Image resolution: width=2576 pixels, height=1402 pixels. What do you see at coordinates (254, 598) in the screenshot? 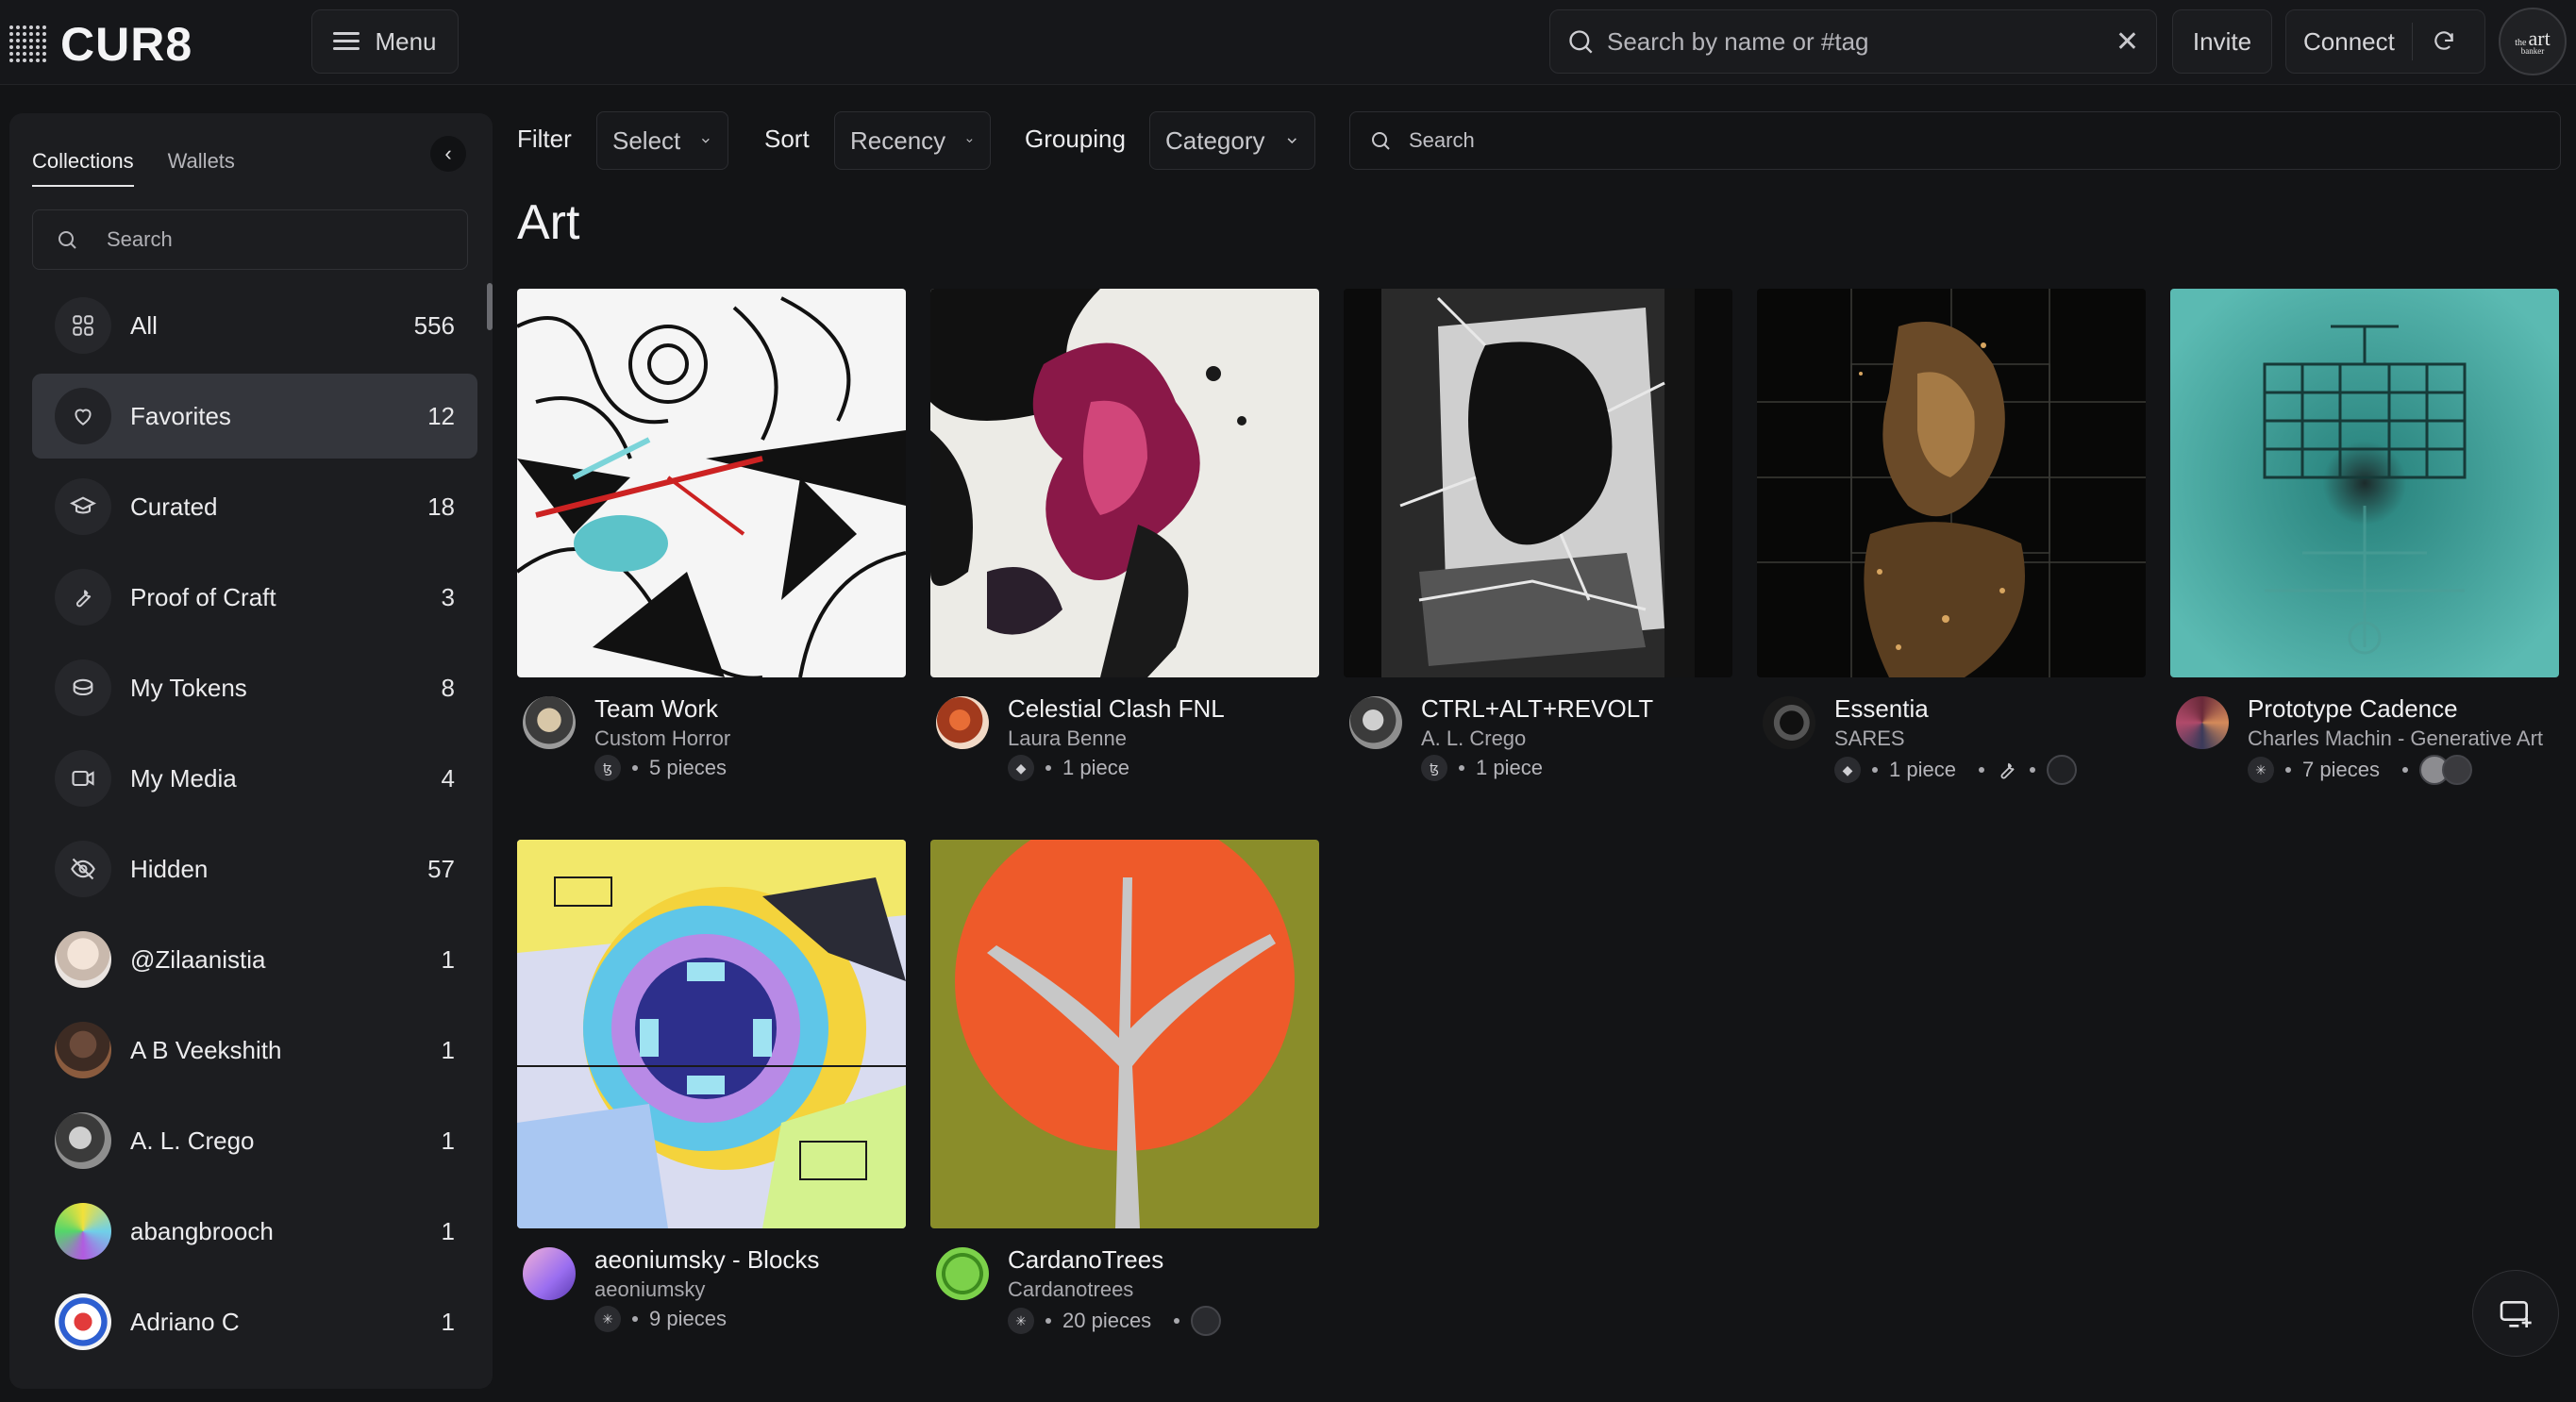
I see `sidebar-item-proof-of-craft: Proof of Craft 3` at bounding box center [254, 598].